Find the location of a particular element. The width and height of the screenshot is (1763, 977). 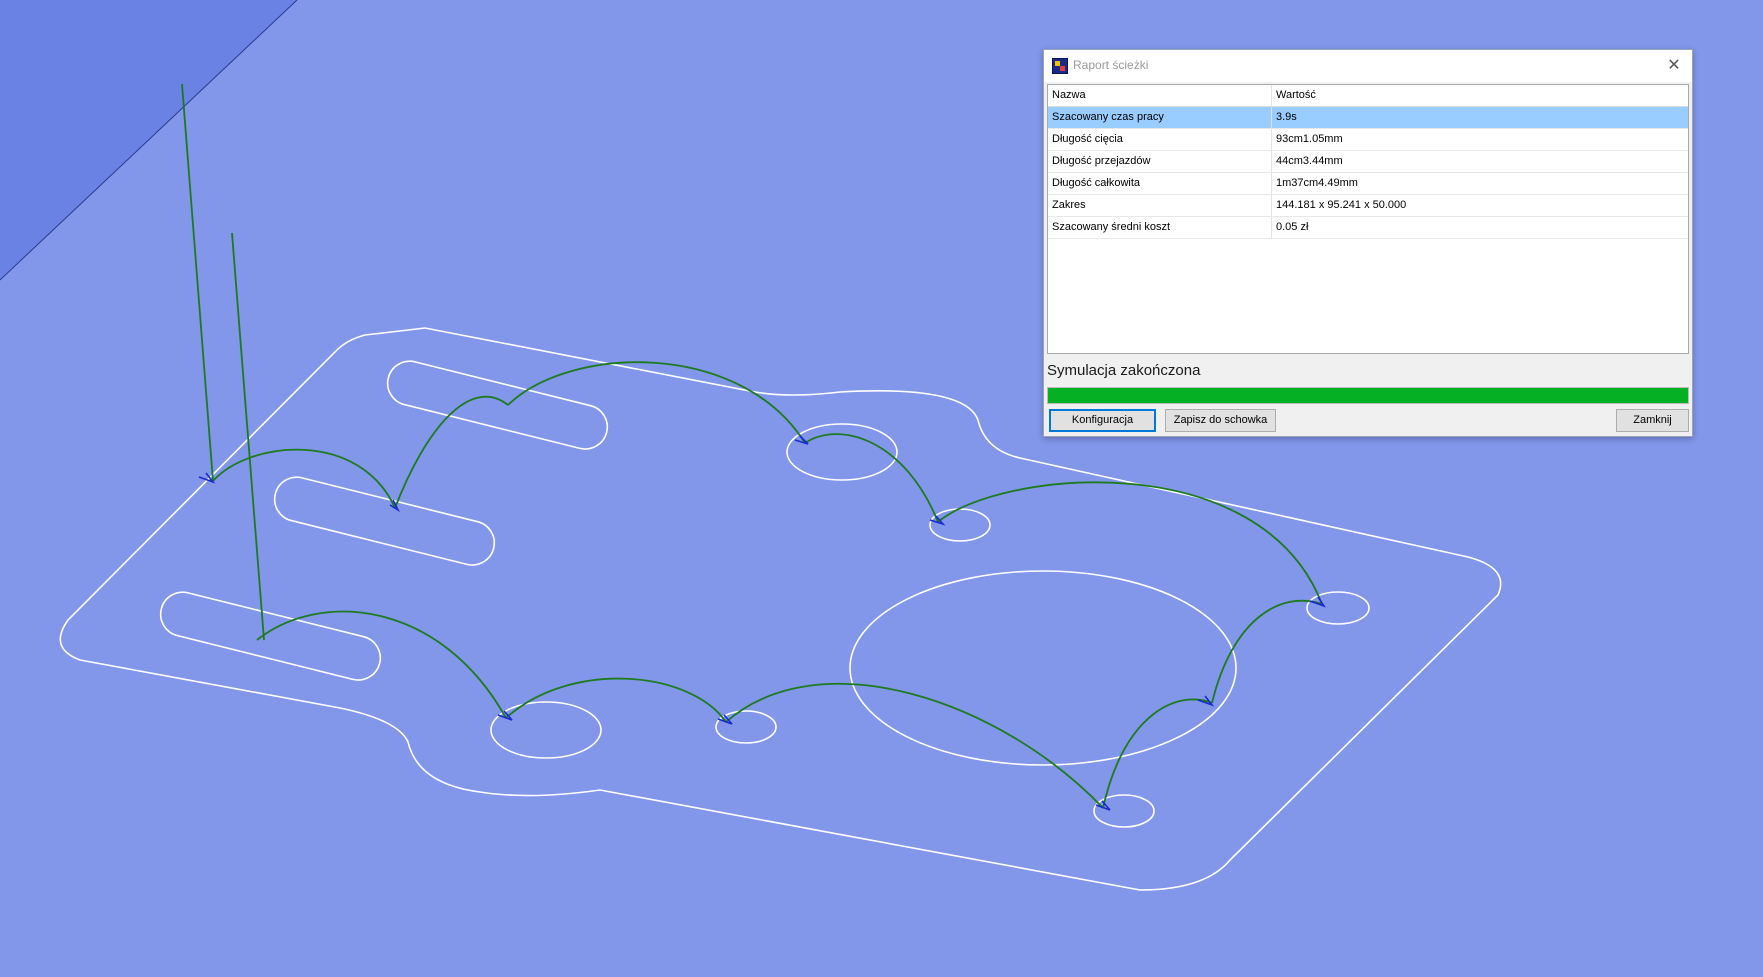

row-name: Długość całkowita is located at coordinates (1160, 183).